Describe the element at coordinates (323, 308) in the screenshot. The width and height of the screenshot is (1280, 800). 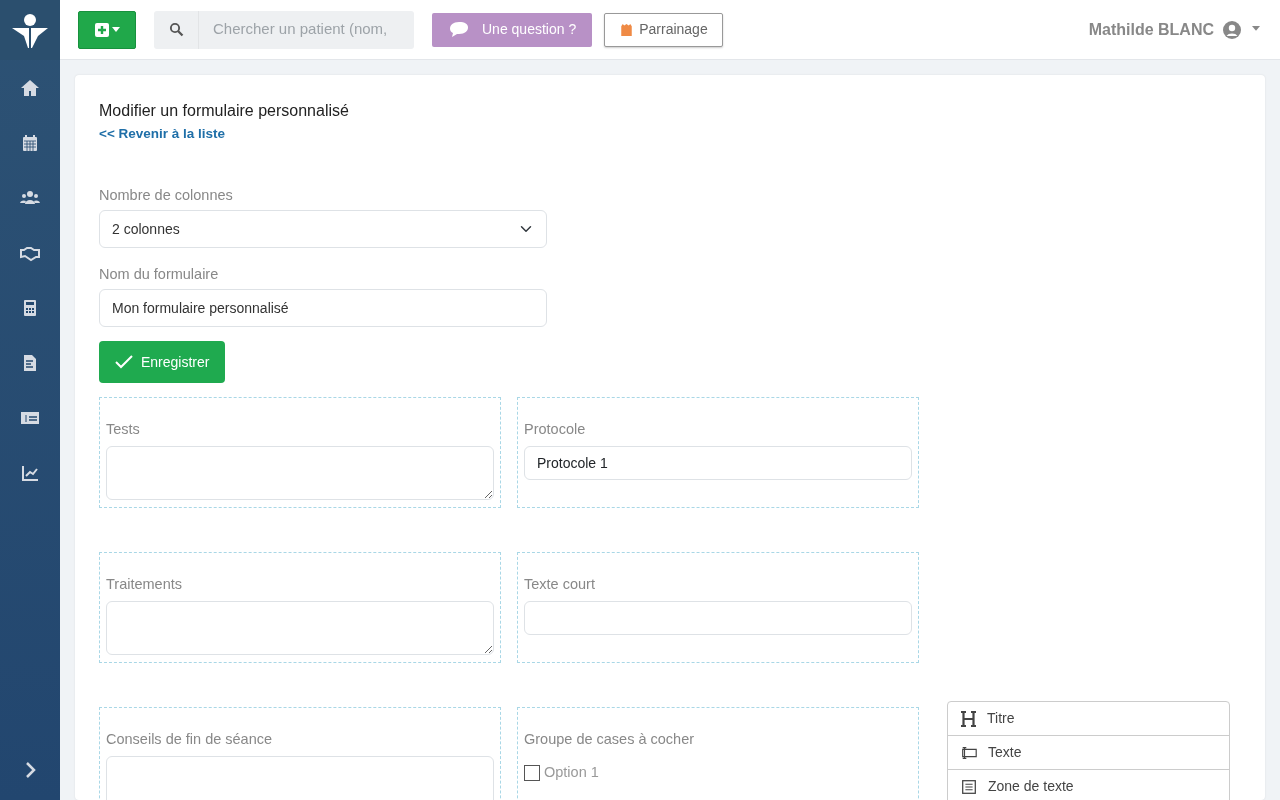
I see `form-name-field: Mon formulaire personnalisé` at that location.